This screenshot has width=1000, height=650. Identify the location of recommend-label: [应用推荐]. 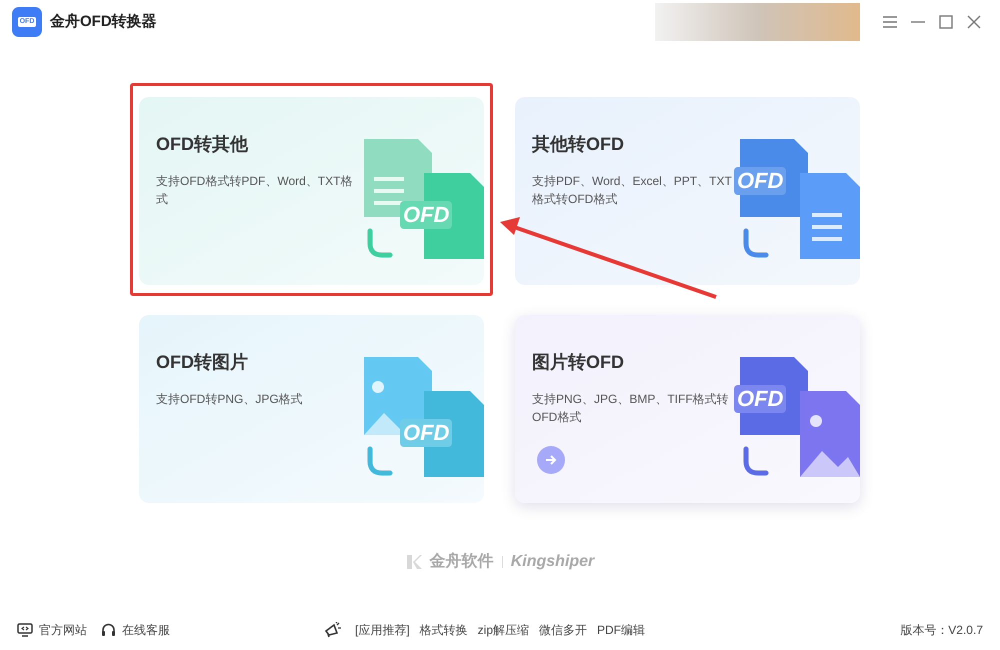
(382, 630).